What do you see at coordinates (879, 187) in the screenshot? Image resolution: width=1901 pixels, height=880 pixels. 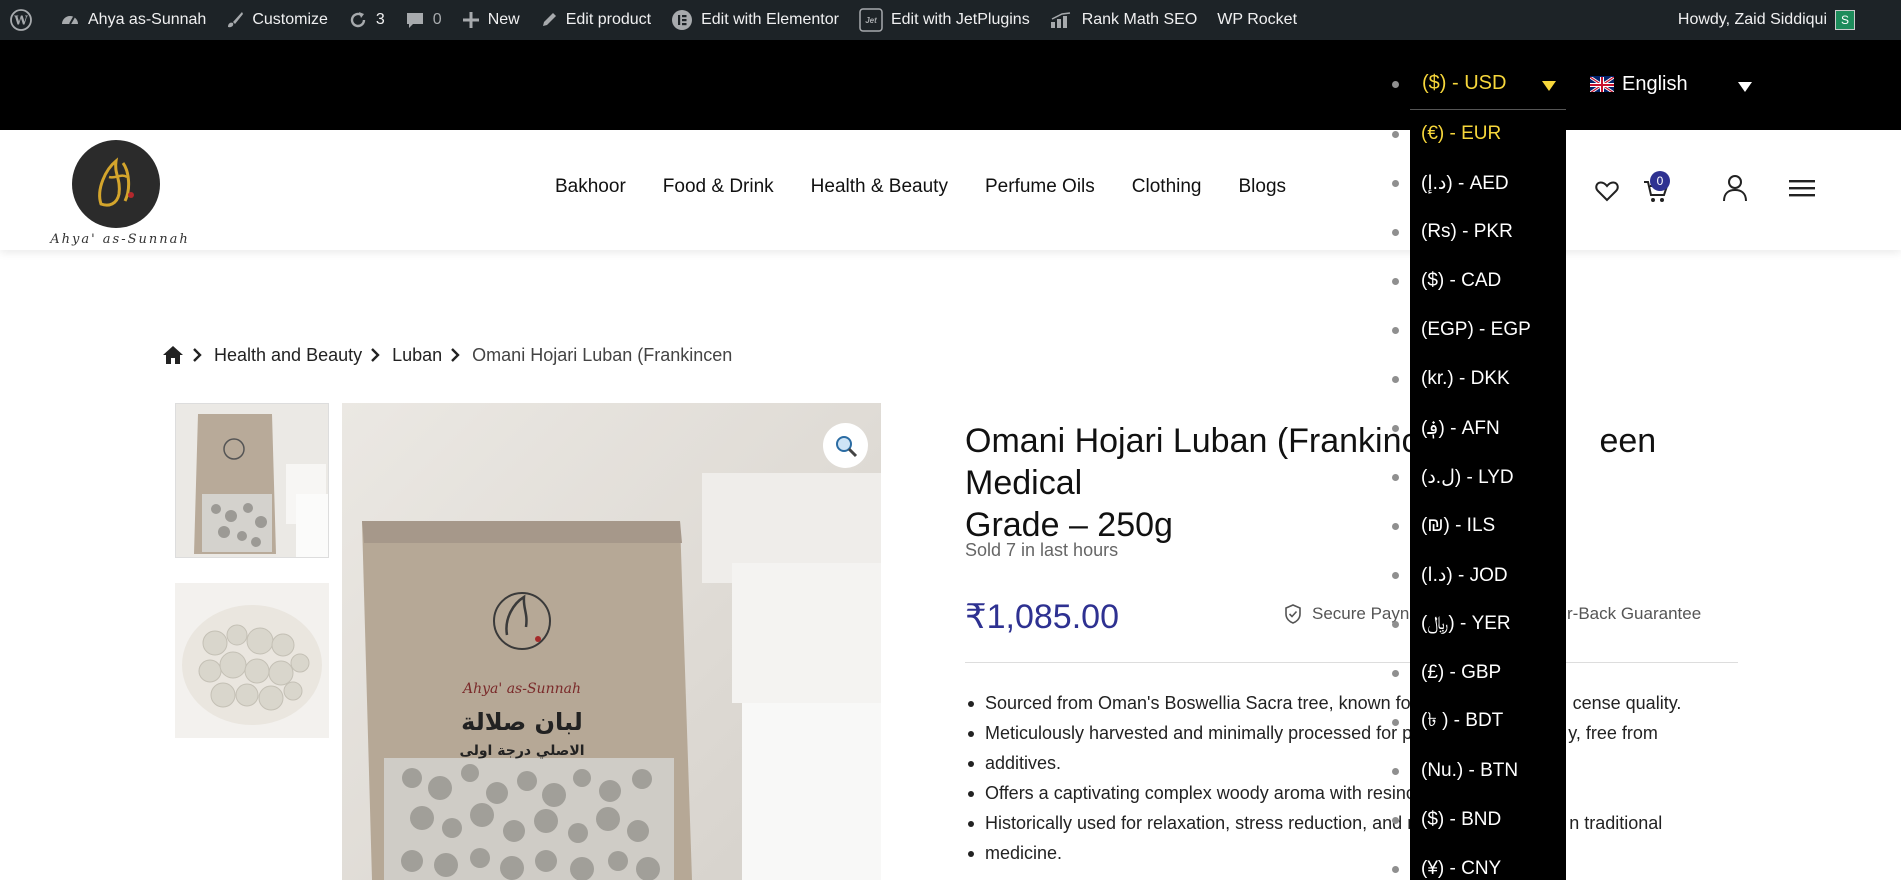 I see `nav-item-health-beauty: Health & Beauty` at bounding box center [879, 187].